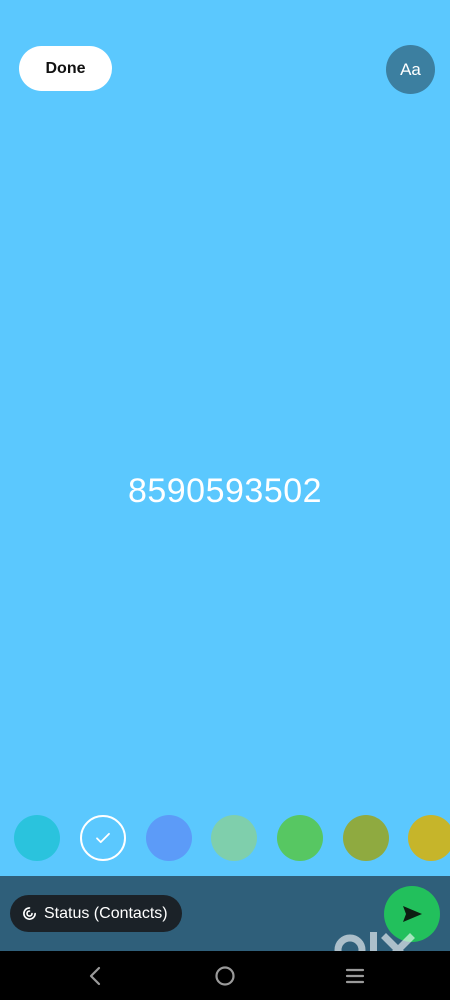  What do you see at coordinates (355, 976) in the screenshot?
I see `recents-lines-icon` at bounding box center [355, 976].